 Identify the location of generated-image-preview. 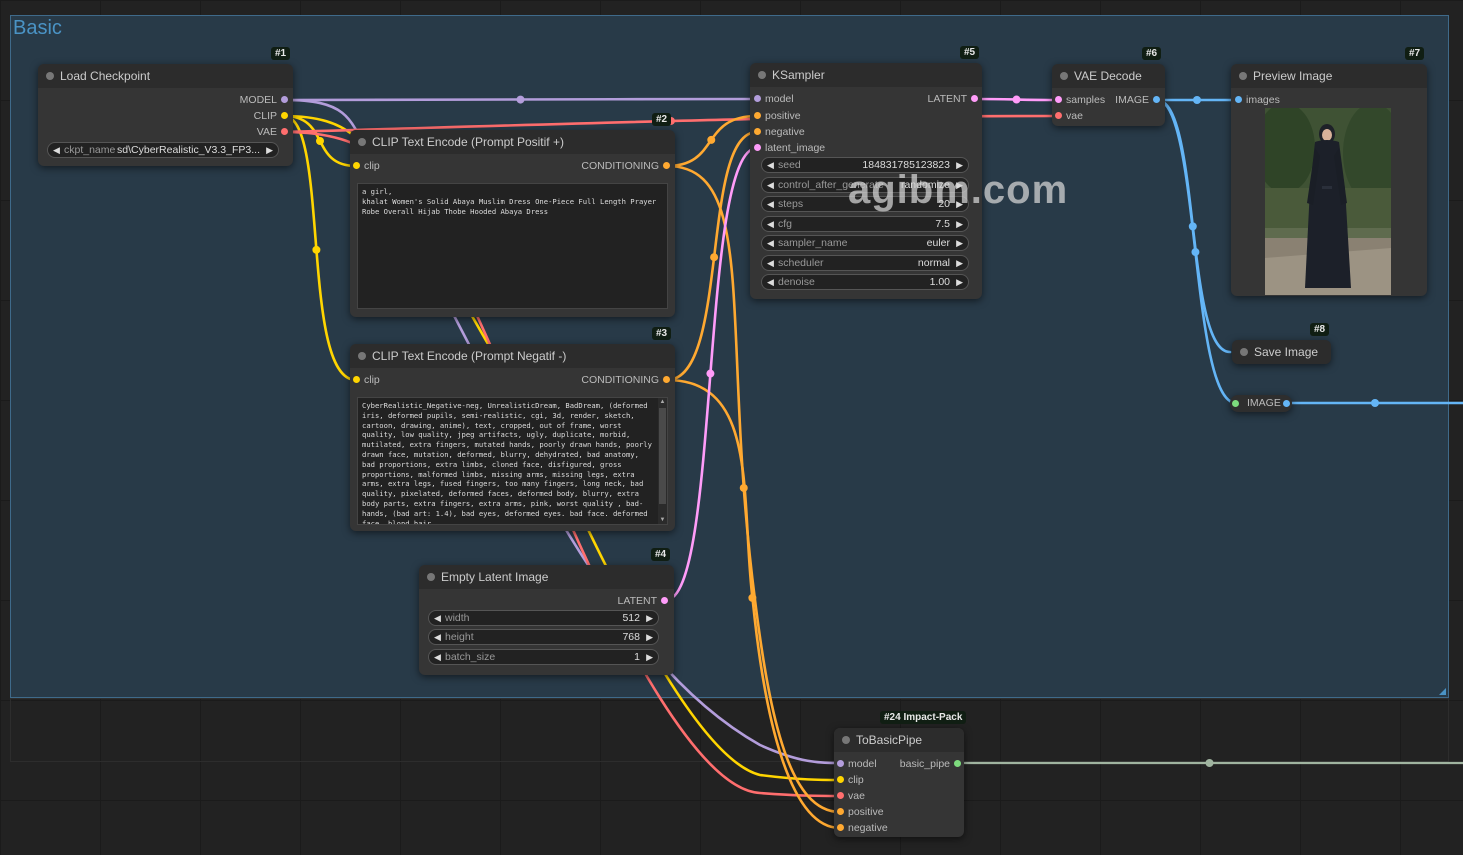
(1328, 201).